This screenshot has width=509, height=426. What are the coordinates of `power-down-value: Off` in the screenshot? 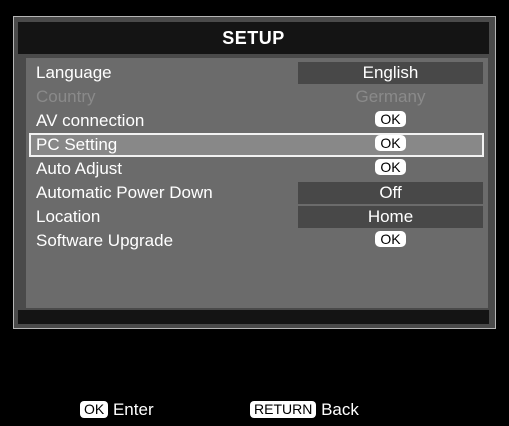 It's located at (390, 193).